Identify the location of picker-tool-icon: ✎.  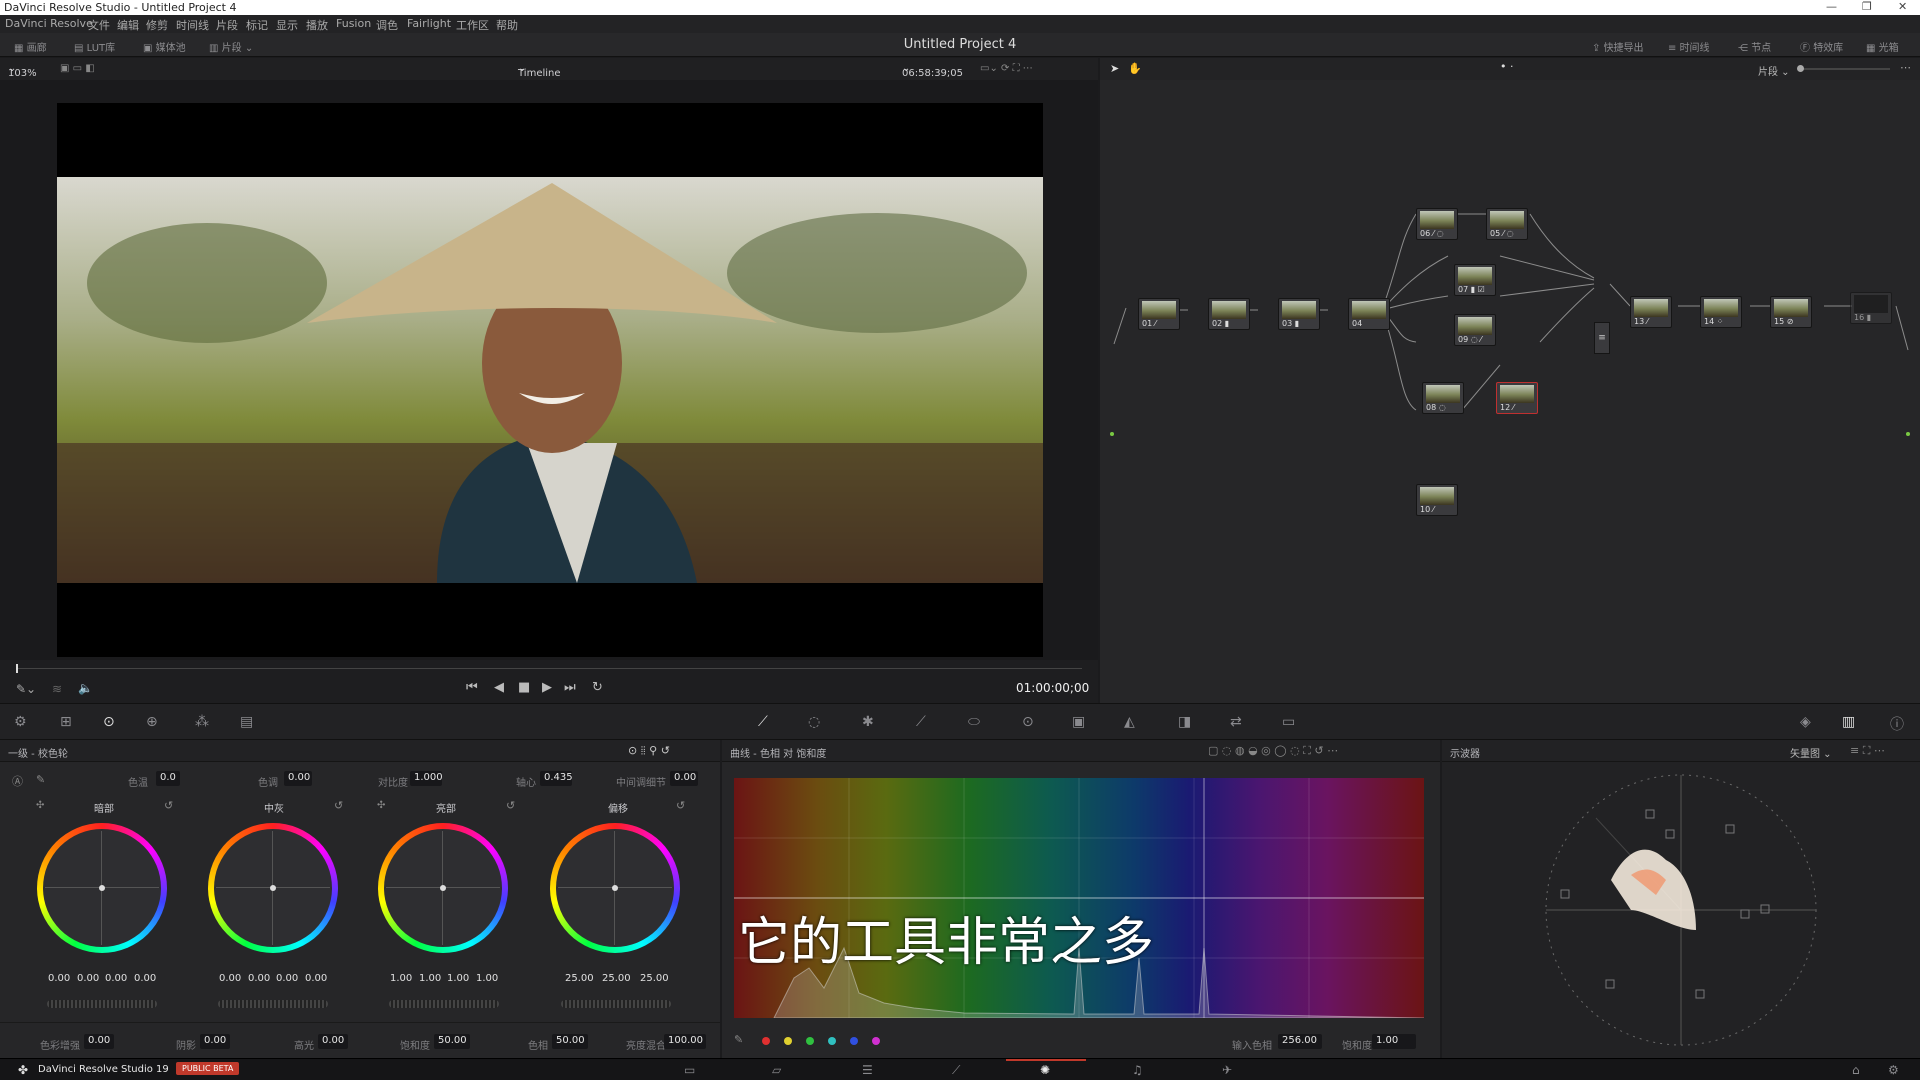
(40, 779).